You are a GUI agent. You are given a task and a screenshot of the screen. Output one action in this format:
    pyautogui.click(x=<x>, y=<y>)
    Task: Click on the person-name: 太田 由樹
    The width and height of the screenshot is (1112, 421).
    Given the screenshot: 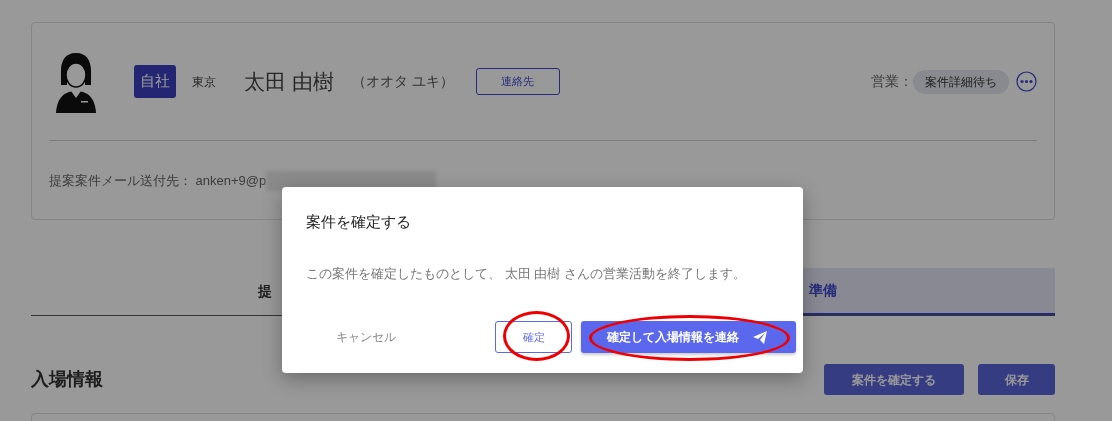 What is the action you would take?
    pyautogui.click(x=289, y=81)
    